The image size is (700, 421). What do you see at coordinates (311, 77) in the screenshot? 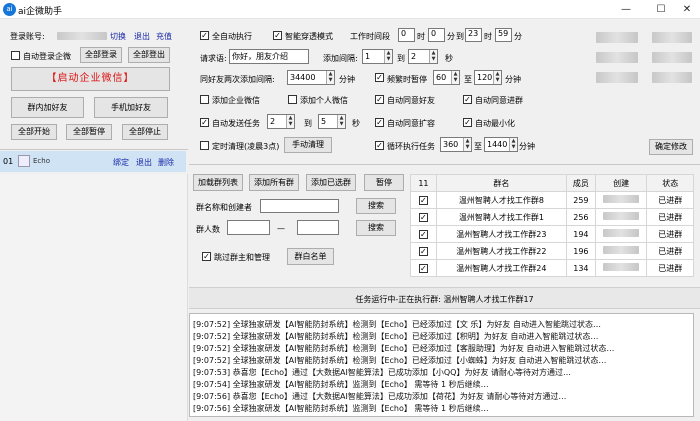
I see `same-friend-interval-input: 34400 ▲ ▼` at bounding box center [311, 77].